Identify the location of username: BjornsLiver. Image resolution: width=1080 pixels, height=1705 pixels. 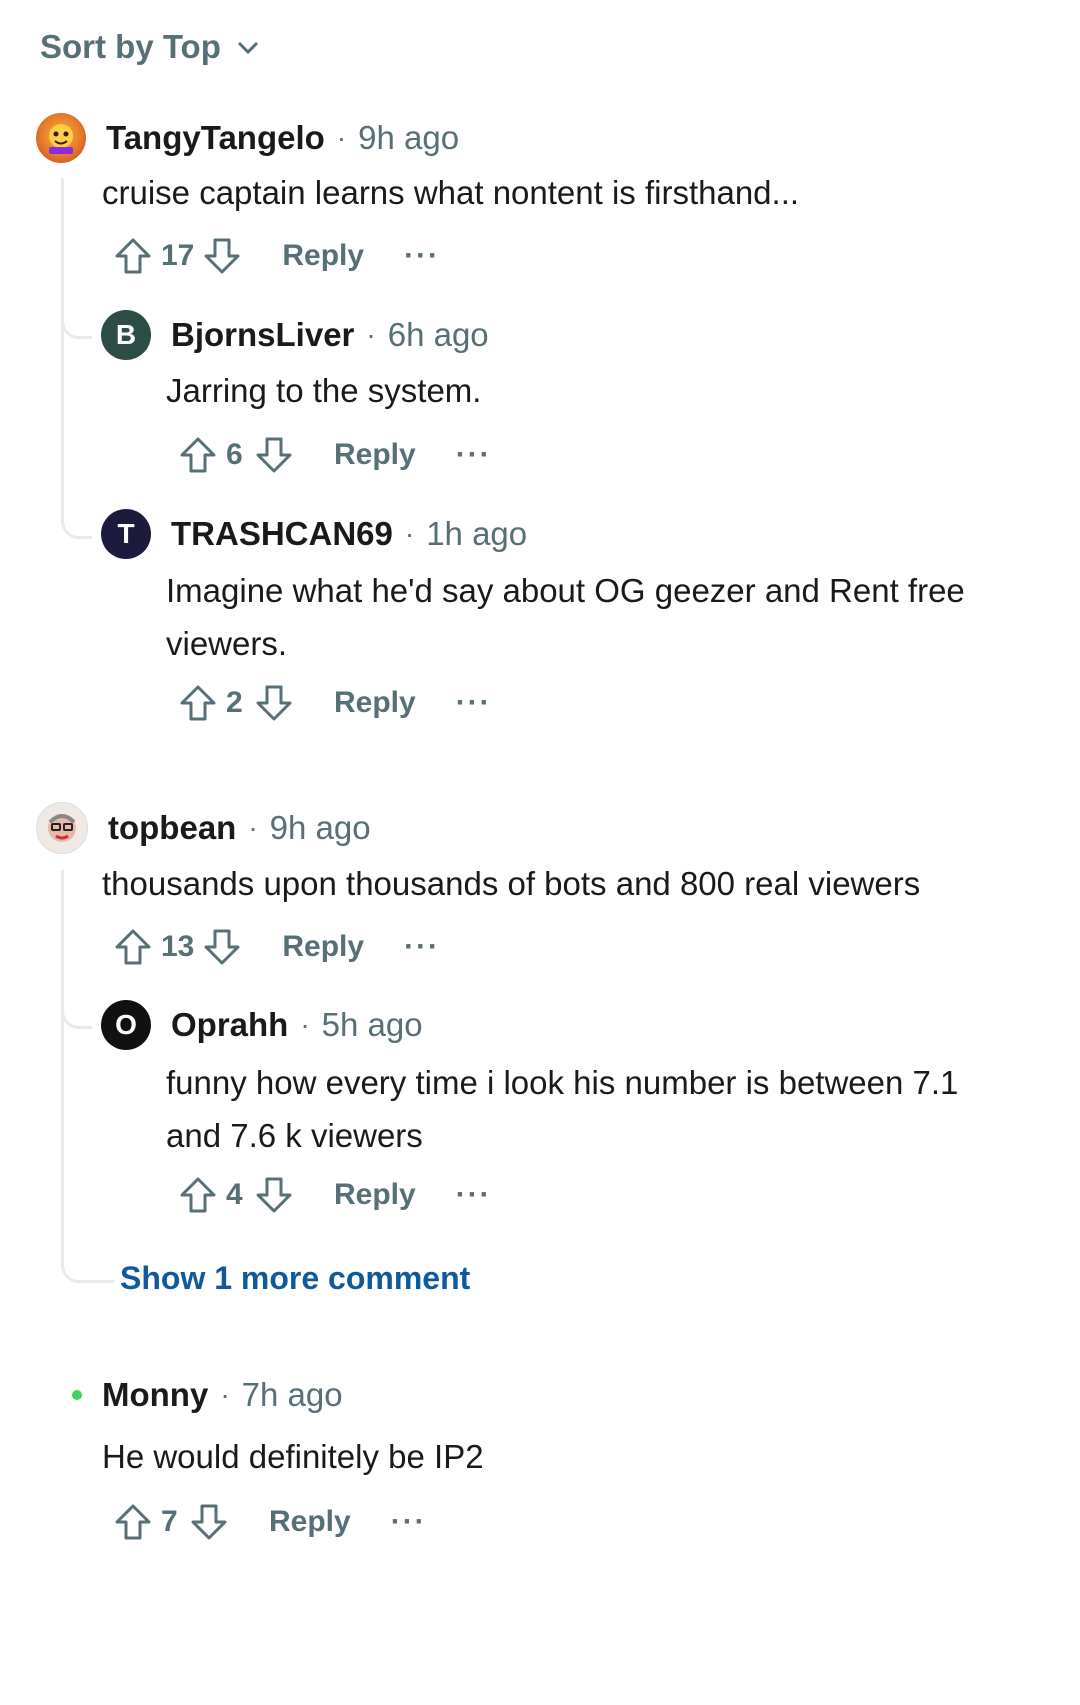
(262, 335).